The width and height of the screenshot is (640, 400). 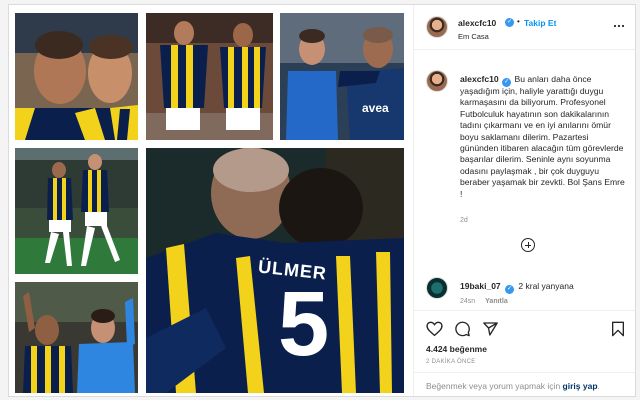 What do you see at coordinates (528, 245) in the screenshot?
I see `load-more-icon` at bounding box center [528, 245].